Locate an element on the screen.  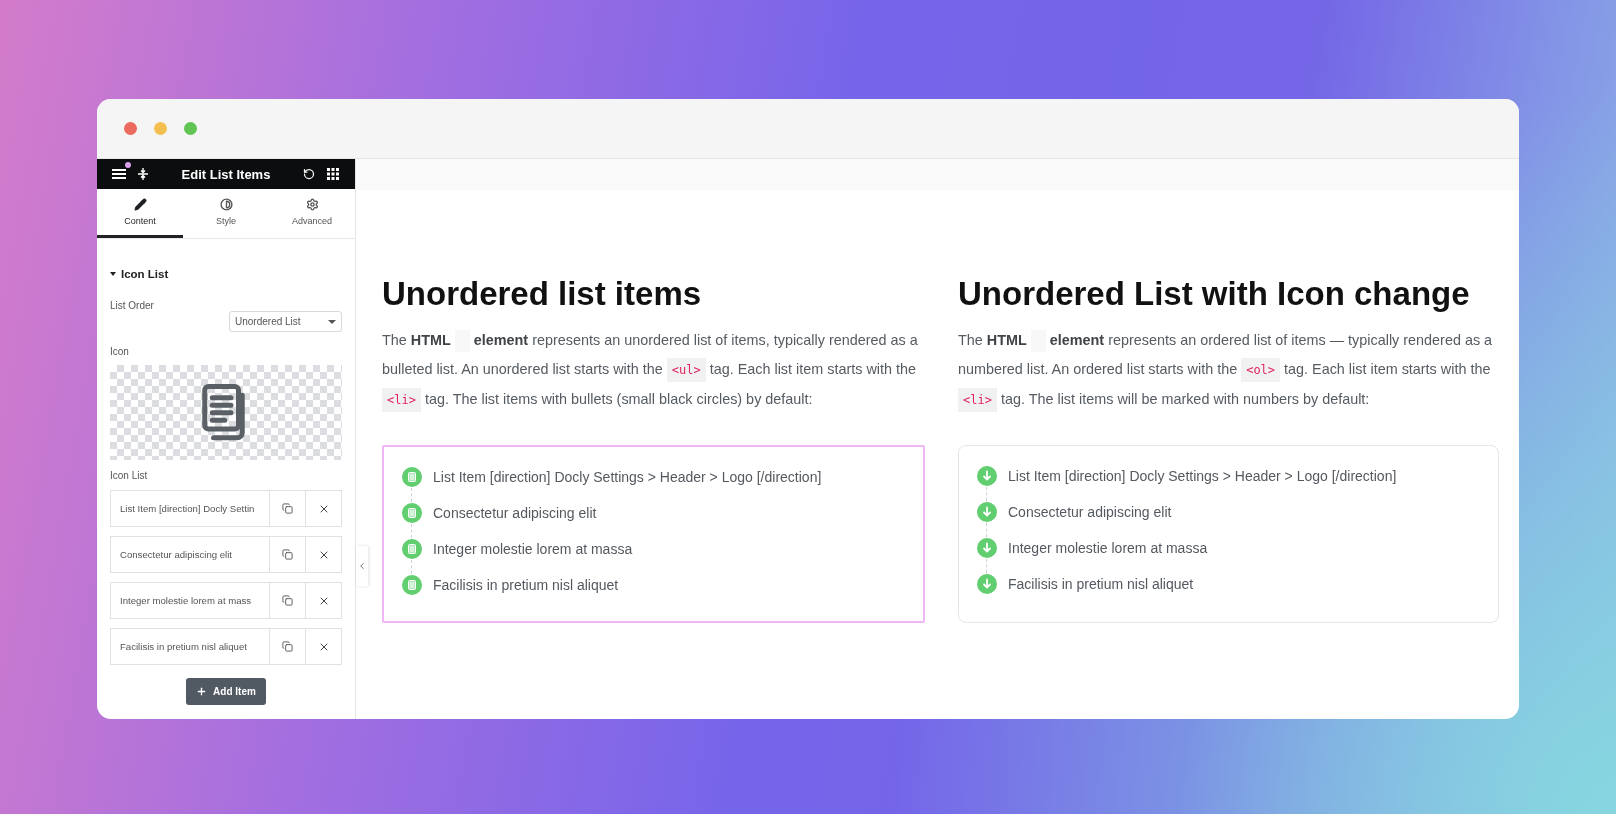
repeater-item: Integer molestie lorem at mass is located at coordinates (226, 600).